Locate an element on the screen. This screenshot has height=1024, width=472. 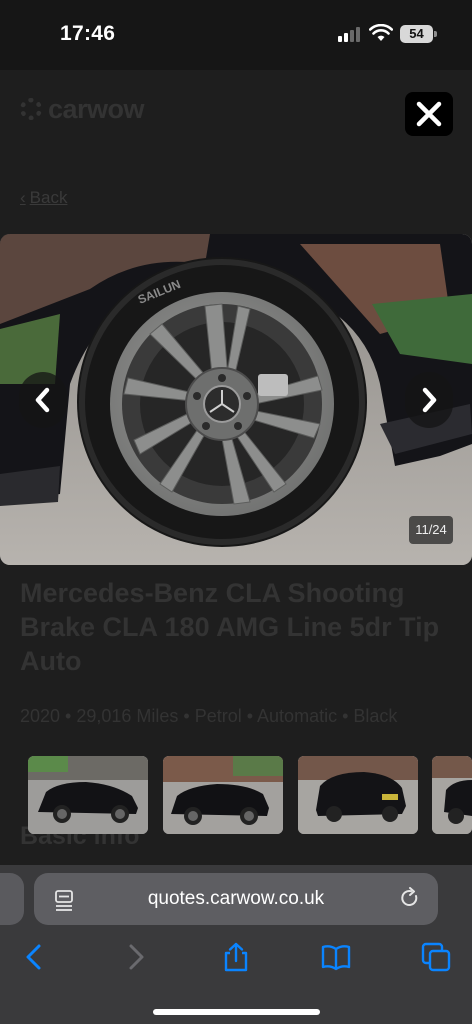
back-link: ‹ Back is located at coordinates (43, 198).